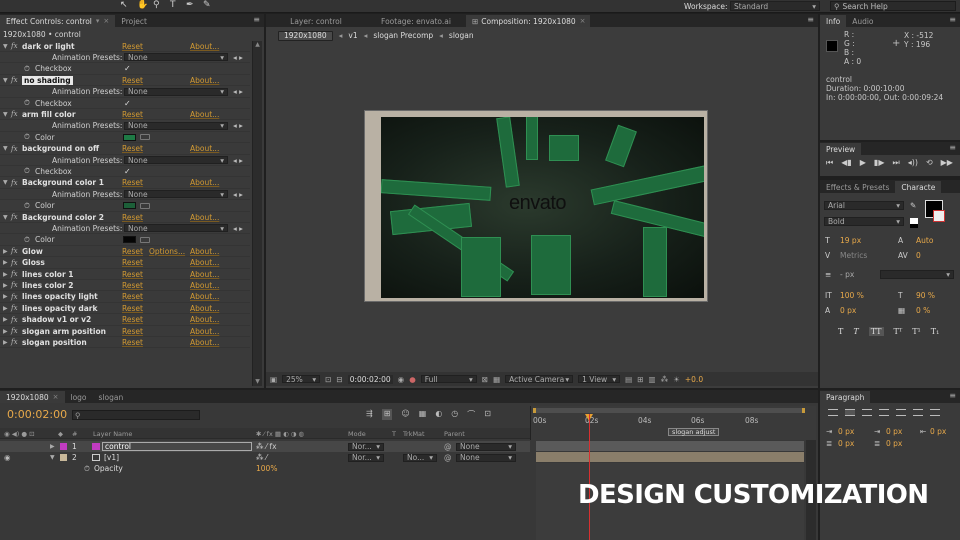  What do you see at coordinates (841, 149) in the screenshot?
I see `tab-preview: Preview` at bounding box center [841, 149].